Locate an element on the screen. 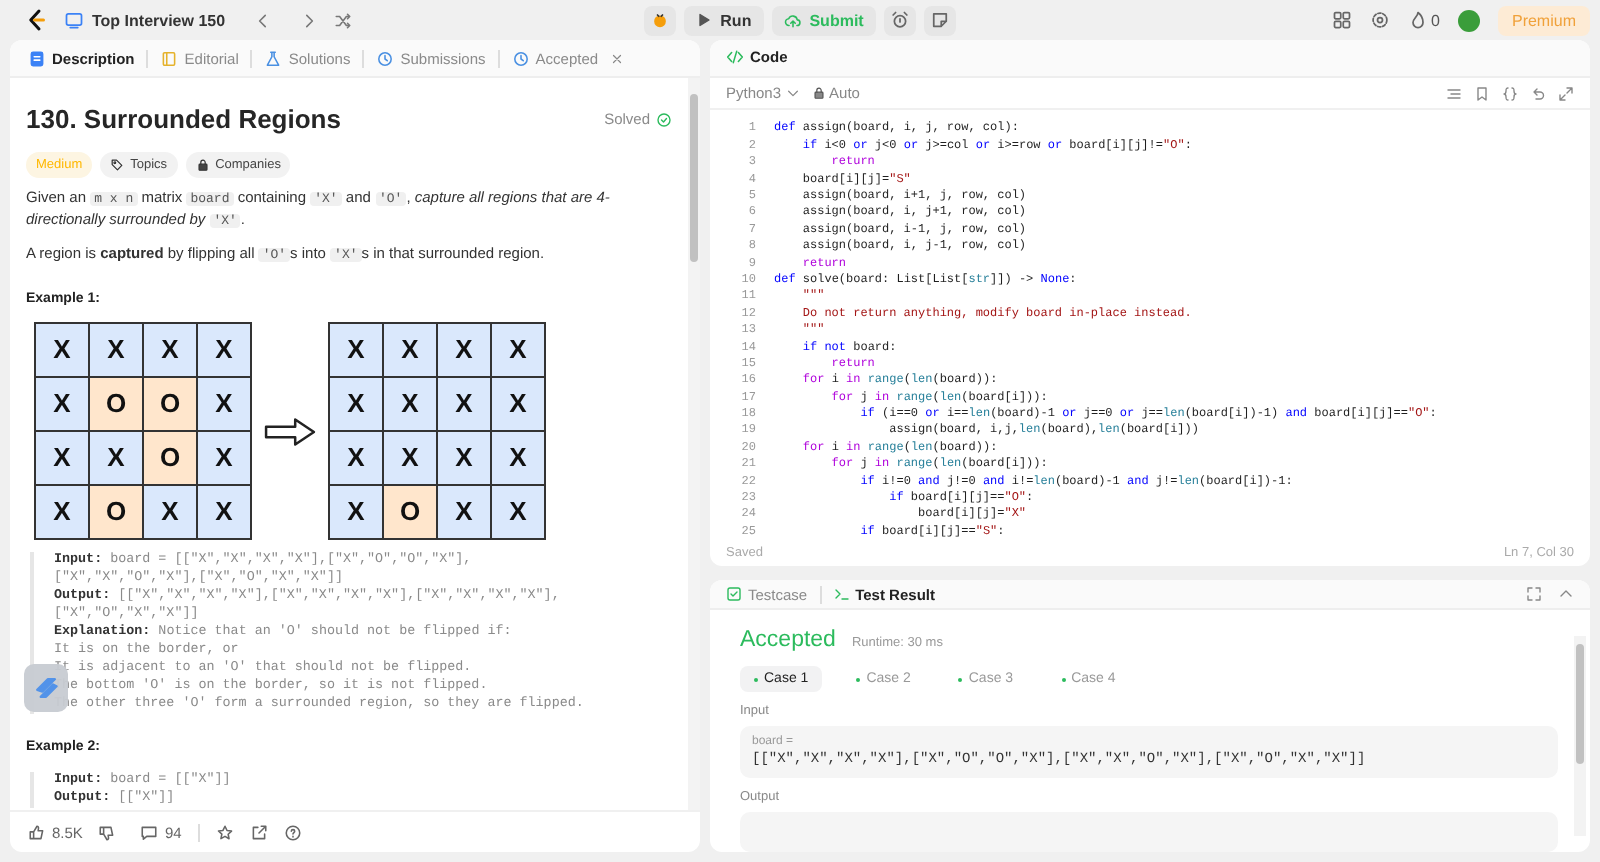  shuffle-icon is located at coordinates (342, 20).